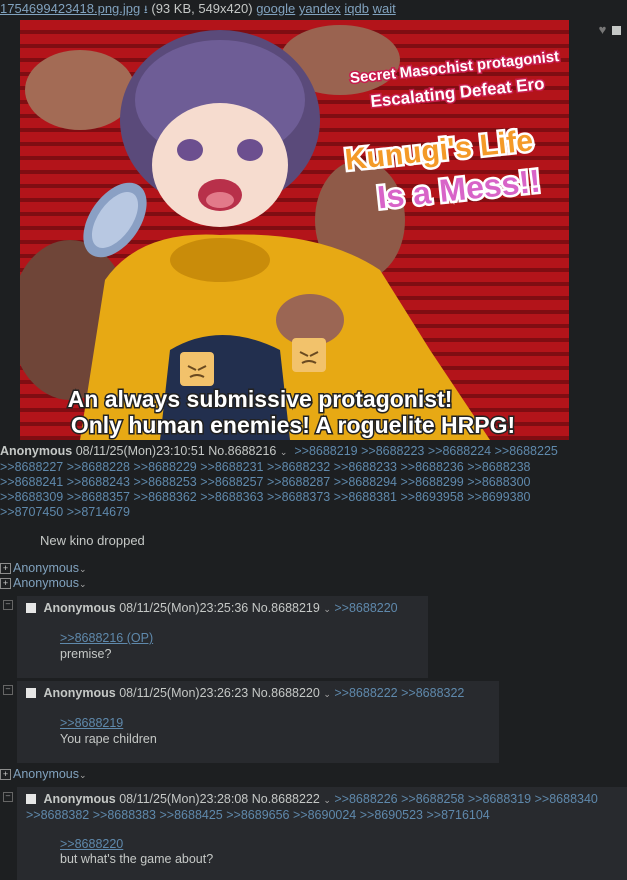  What do you see at coordinates (98, 512) in the screenshot?
I see `backlink: >>8714679` at bounding box center [98, 512].